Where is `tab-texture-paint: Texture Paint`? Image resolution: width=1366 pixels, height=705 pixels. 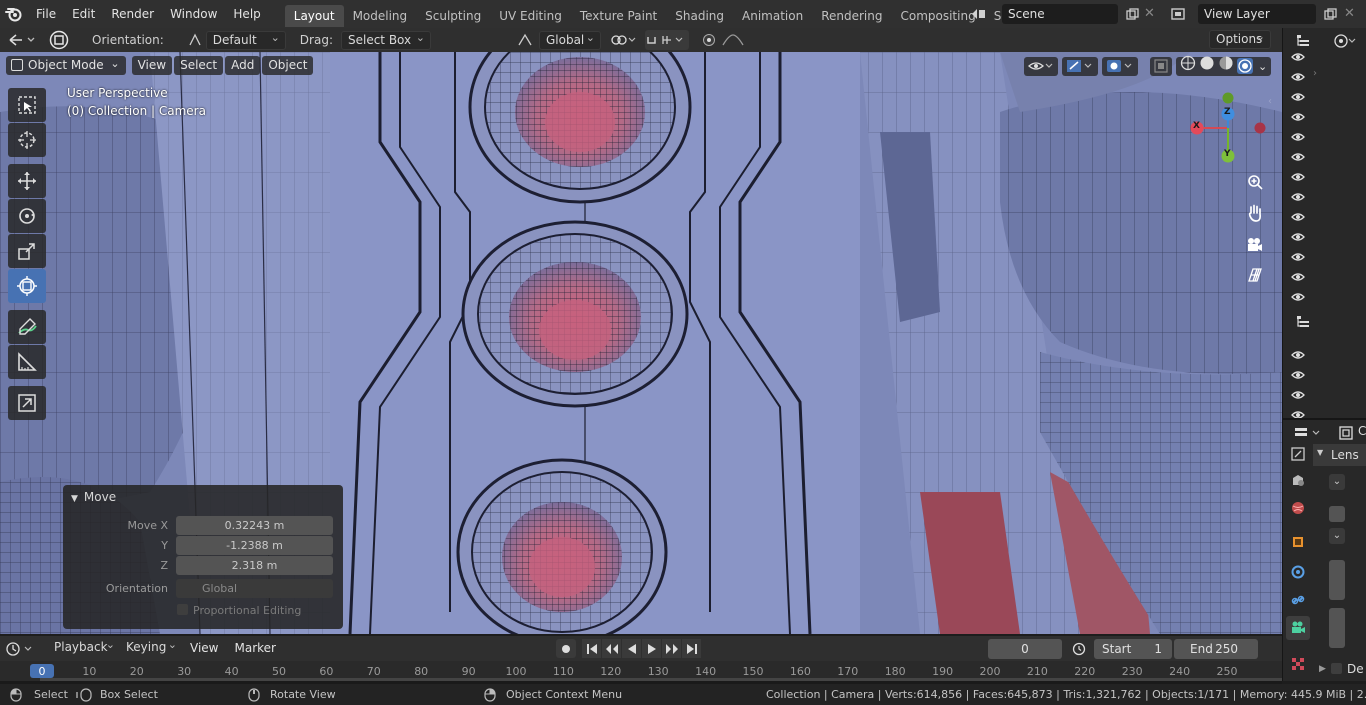 tab-texture-paint: Texture Paint is located at coordinates (618, 16).